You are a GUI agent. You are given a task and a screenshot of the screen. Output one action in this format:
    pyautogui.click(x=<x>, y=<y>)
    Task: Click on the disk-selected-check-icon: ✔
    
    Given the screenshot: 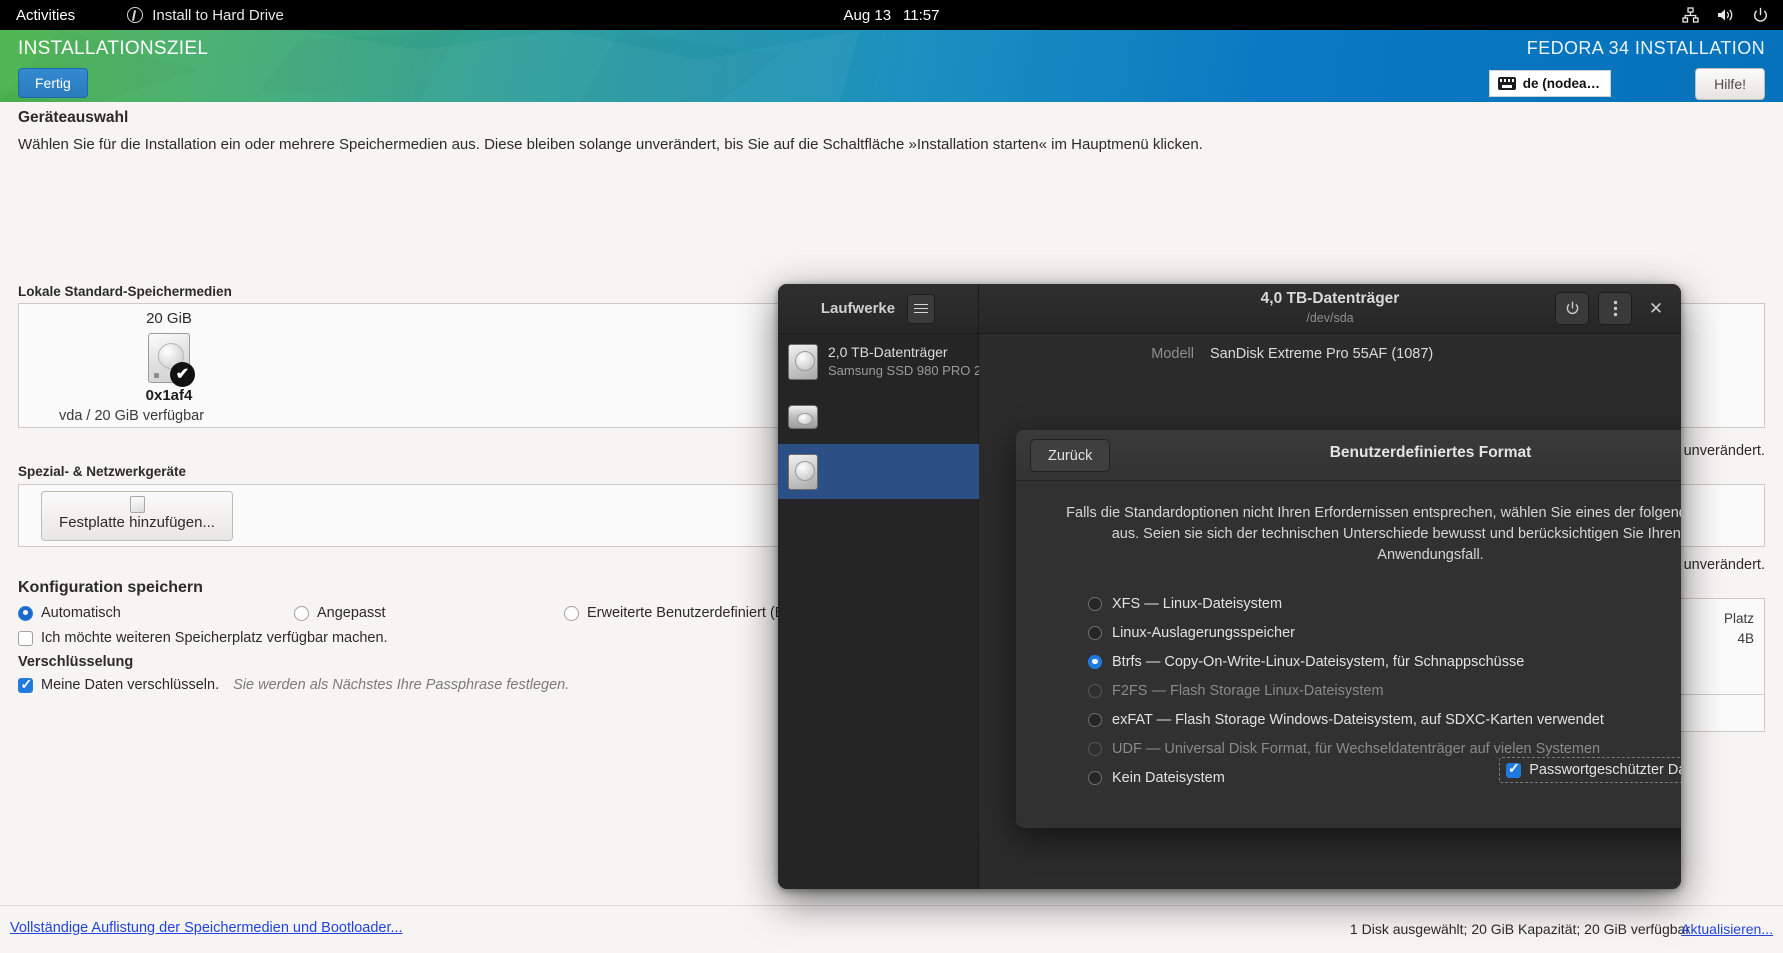 What is the action you would take?
    pyautogui.click(x=182, y=374)
    